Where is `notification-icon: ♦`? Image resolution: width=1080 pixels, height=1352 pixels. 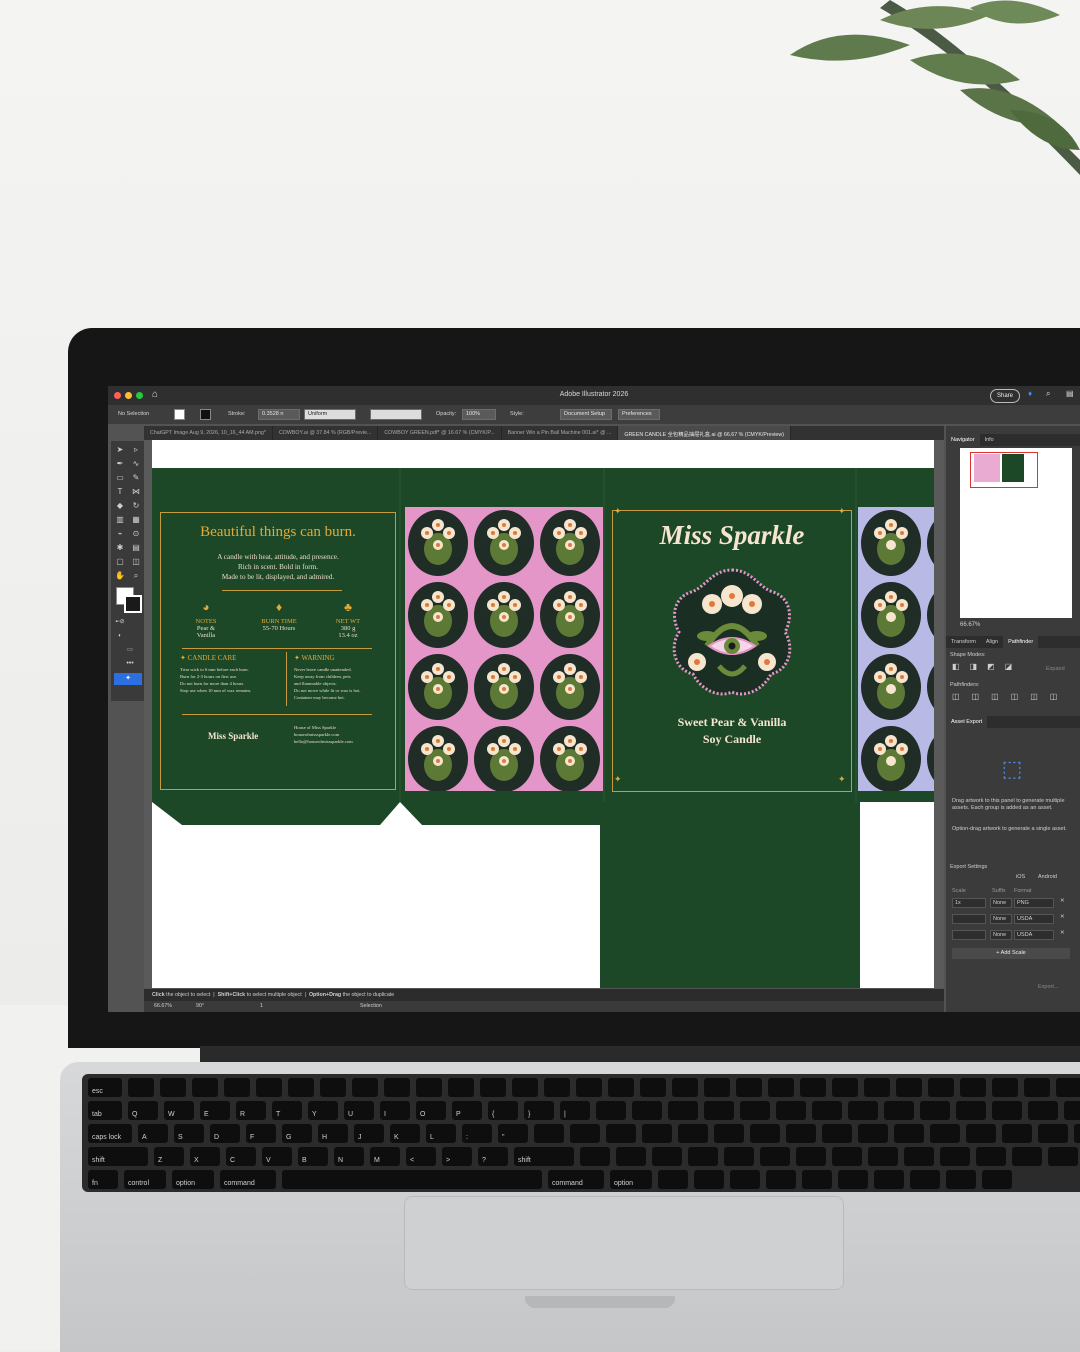 notification-icon: ♦ is located at coordinates (1030, 393).